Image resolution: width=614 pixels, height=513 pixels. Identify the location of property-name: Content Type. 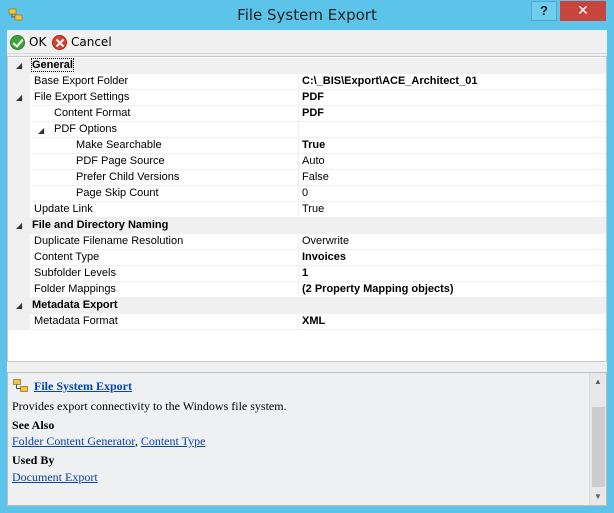
(67, 257).